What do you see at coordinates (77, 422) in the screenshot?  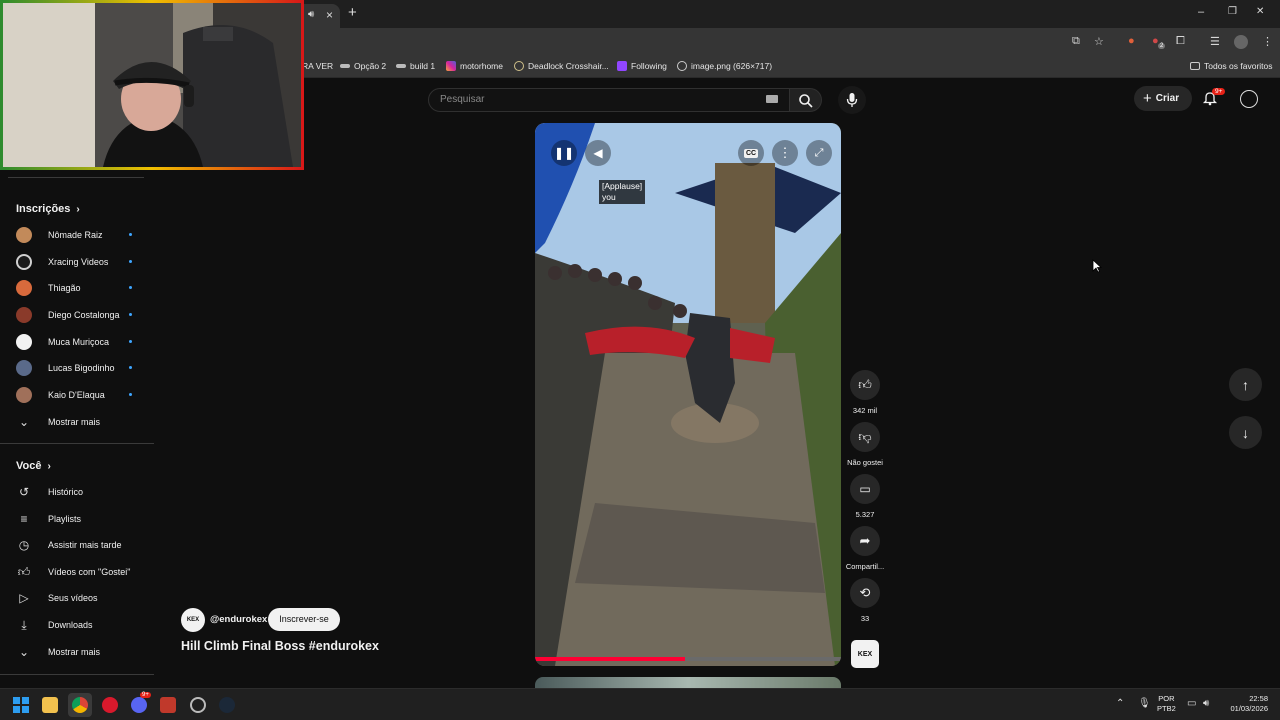 I see `show-more-subscriptions: ⌄ Mostrar mais` at bounding box center [77, 422].